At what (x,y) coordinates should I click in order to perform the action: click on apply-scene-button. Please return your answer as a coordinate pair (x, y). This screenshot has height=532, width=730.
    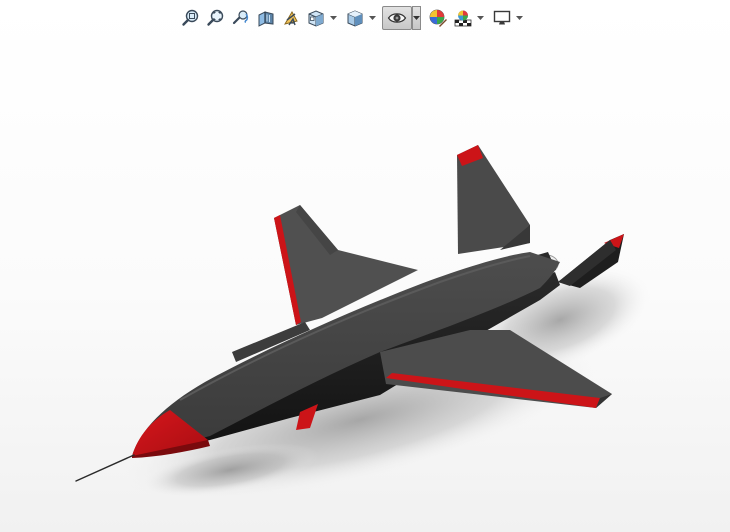
    Looking at the image, I should click on (463, 18).